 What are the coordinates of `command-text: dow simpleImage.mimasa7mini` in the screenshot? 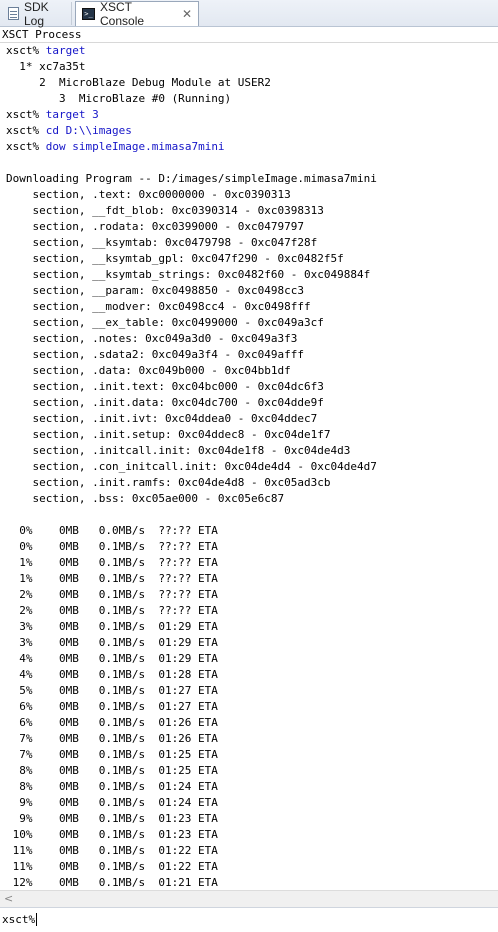 It's located at (135, 146).